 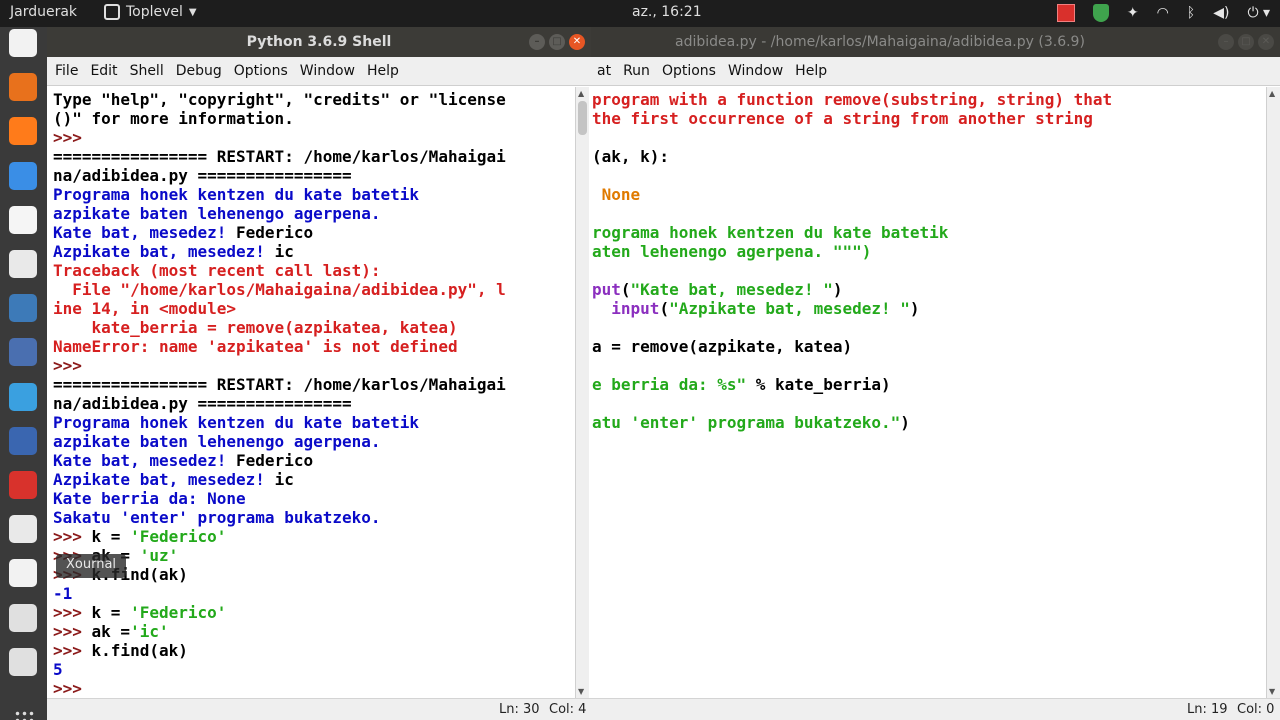 What do you see at coordinates (1163, 13) in the screenshot?
I see `wifi-icon: ◠` at bounding box center [1163, 13].